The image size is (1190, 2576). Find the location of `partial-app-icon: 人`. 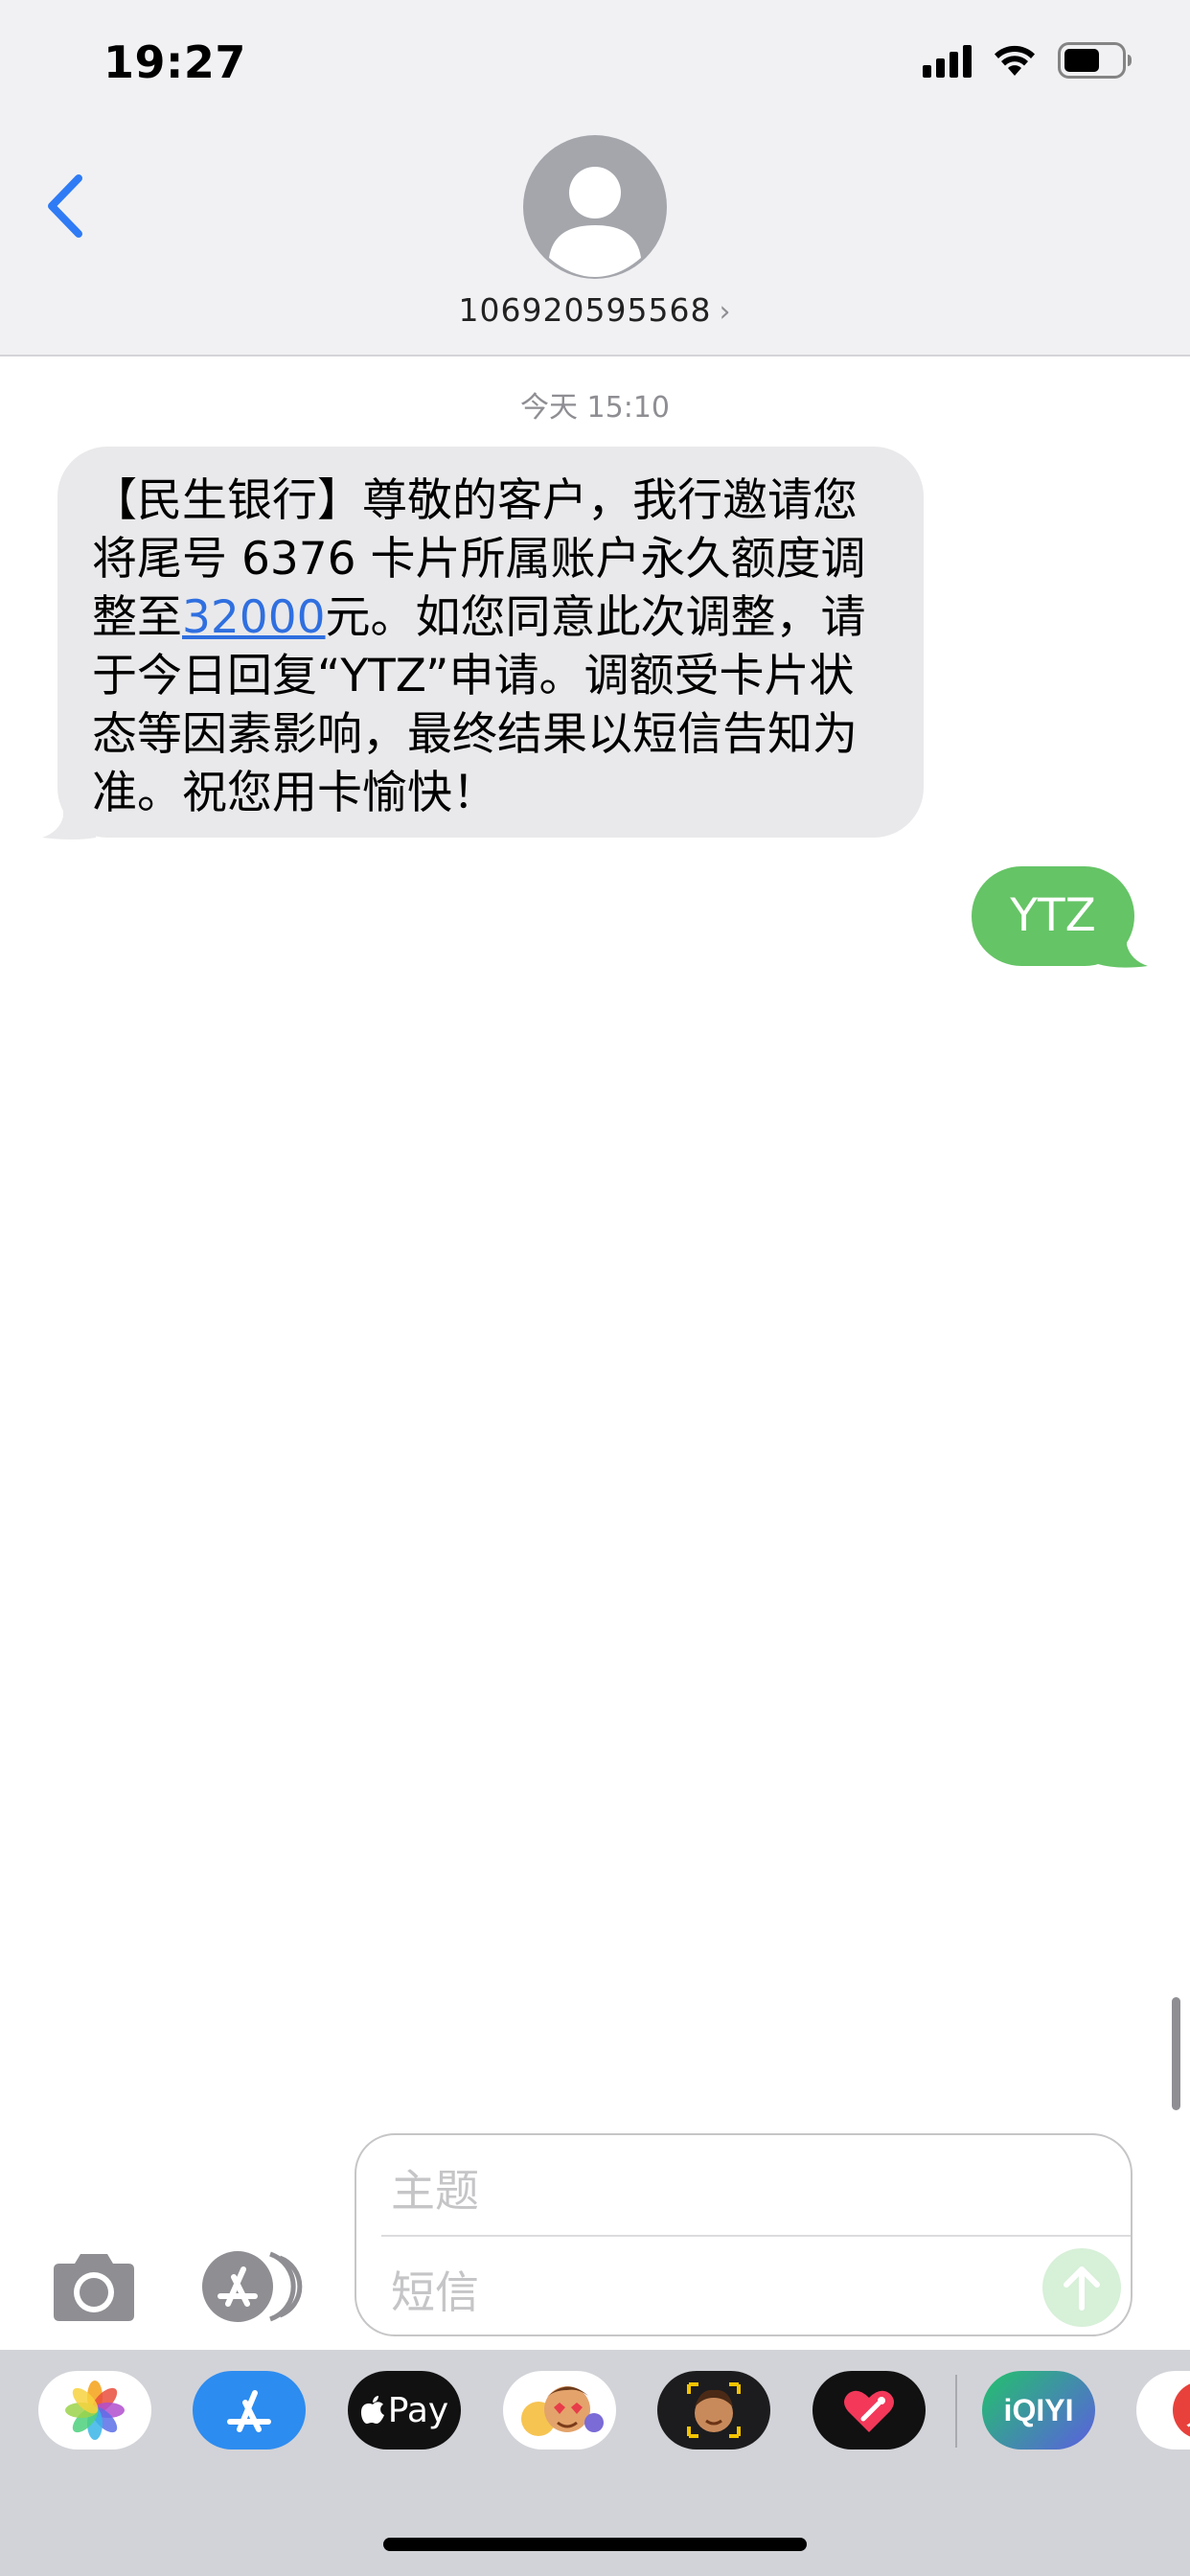

partial-app-icon: 人 is located at coordinates (1163, 2410).